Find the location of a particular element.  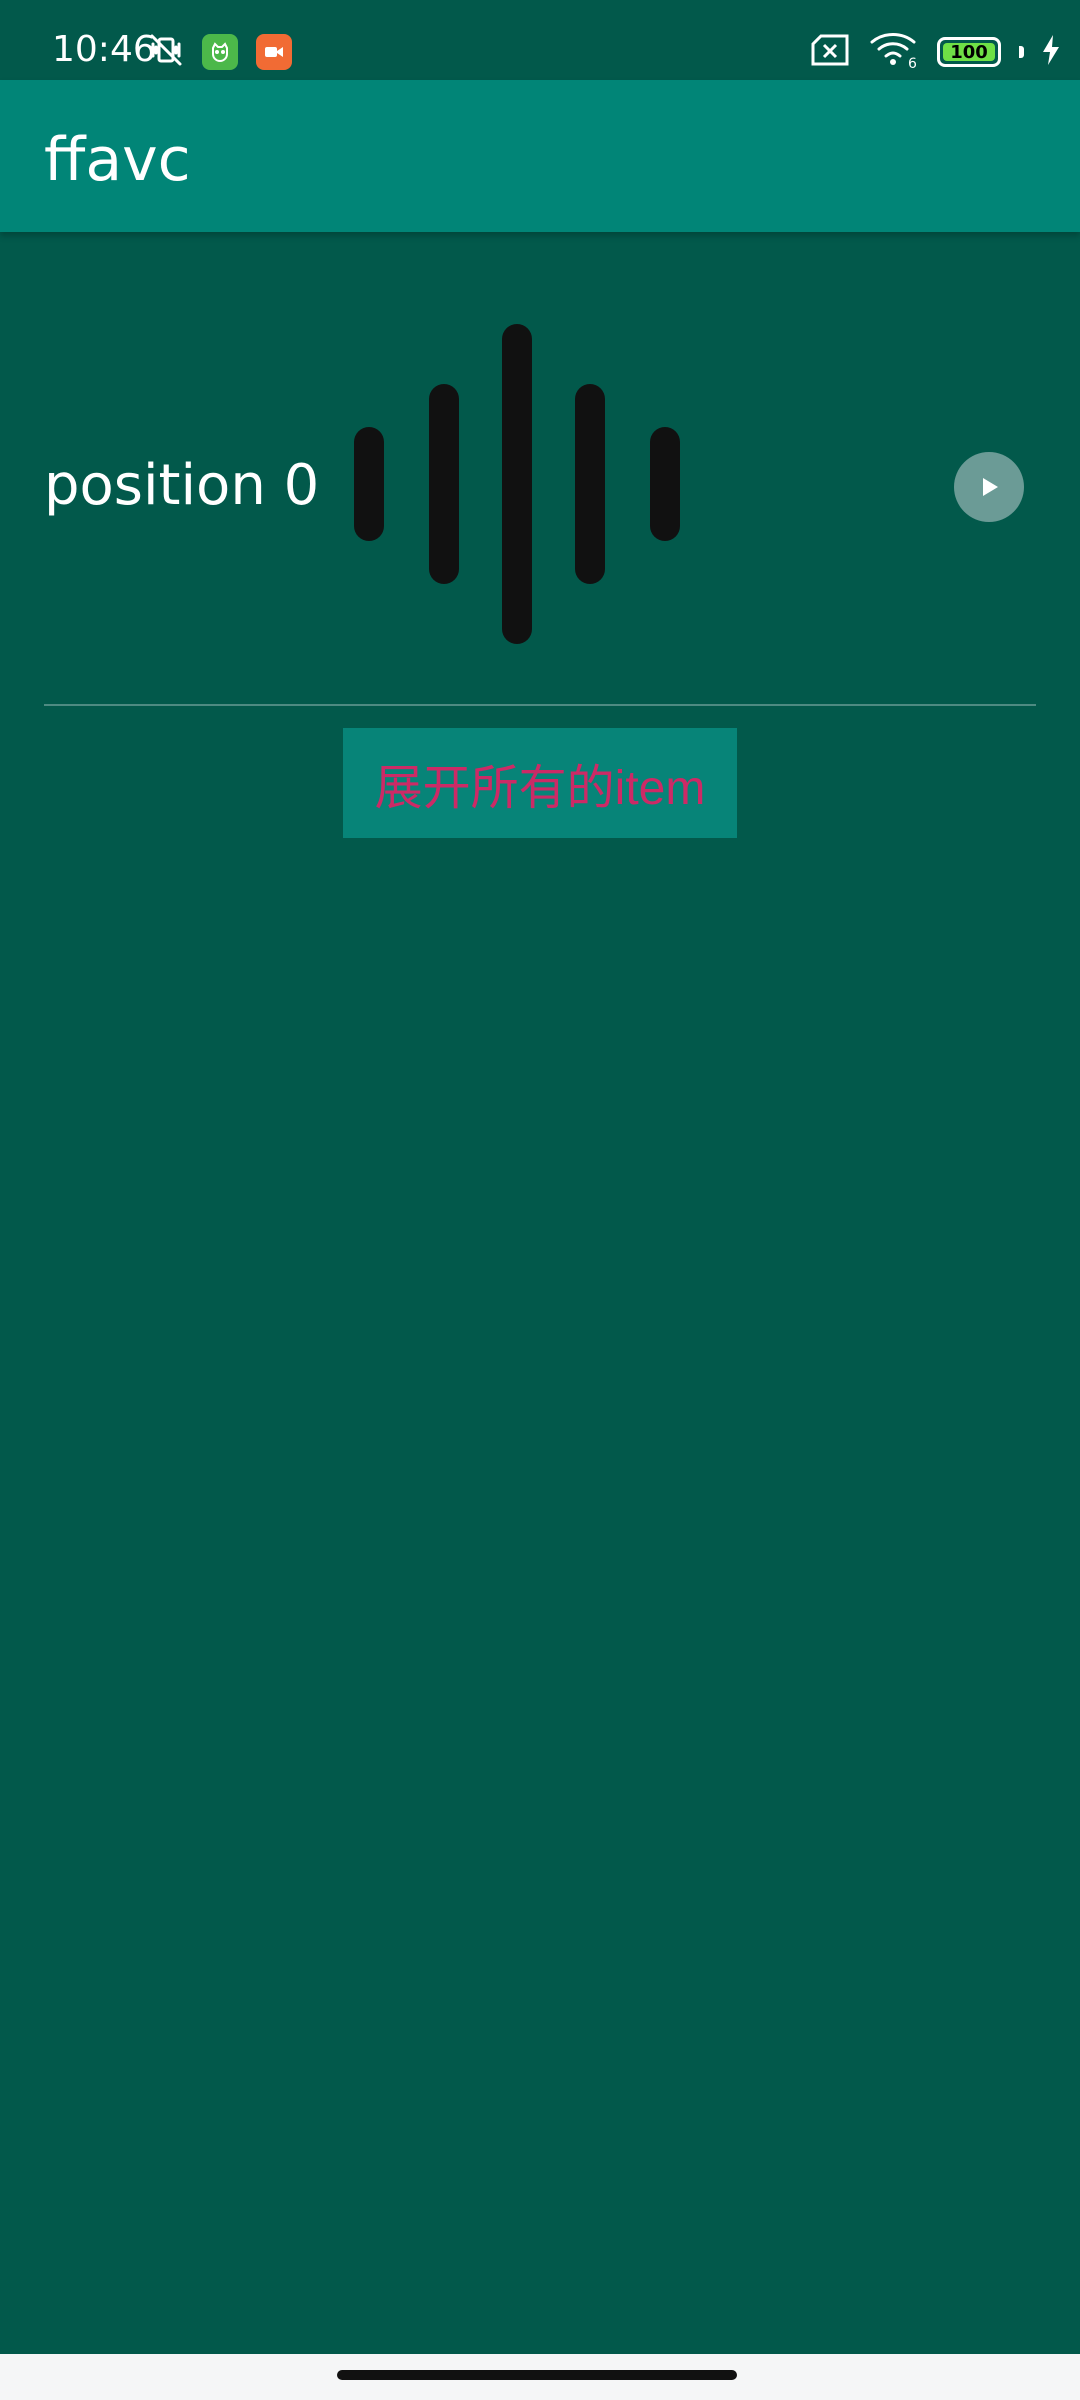

battery-tip is located at coordinates (1021, 52).